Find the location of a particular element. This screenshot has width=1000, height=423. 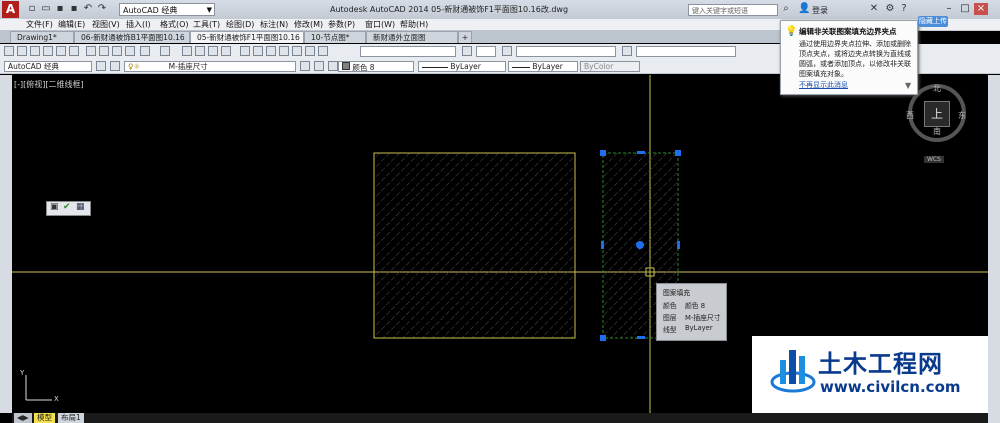

dont-show-again-link: 不再显示此消息 is located at coordinates (823, 85).